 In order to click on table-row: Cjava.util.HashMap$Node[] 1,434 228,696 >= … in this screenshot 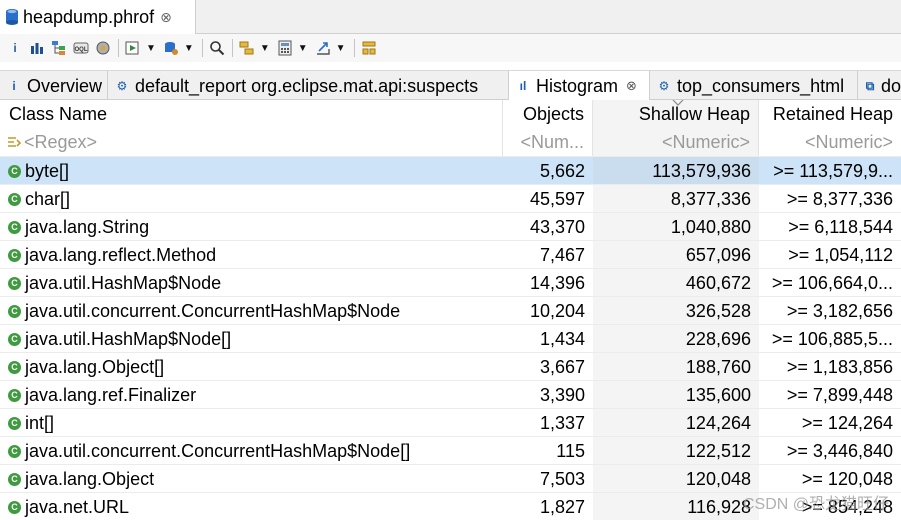, I will do `click(450, 338)`.